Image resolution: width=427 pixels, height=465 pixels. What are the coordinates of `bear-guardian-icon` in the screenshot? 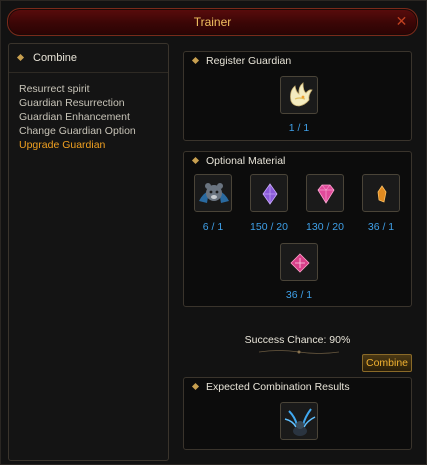 It's located at (214, 193).